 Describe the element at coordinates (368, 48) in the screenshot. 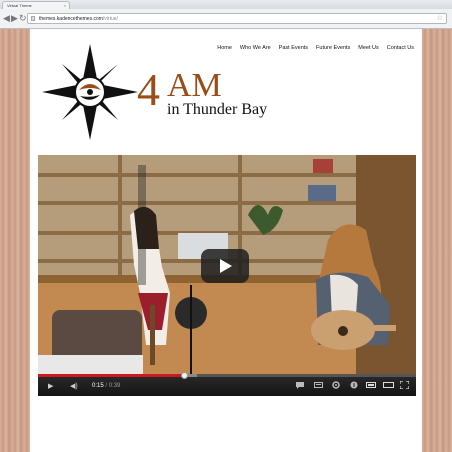

I see `nav-item-meet-us: Meet Us` at that location.